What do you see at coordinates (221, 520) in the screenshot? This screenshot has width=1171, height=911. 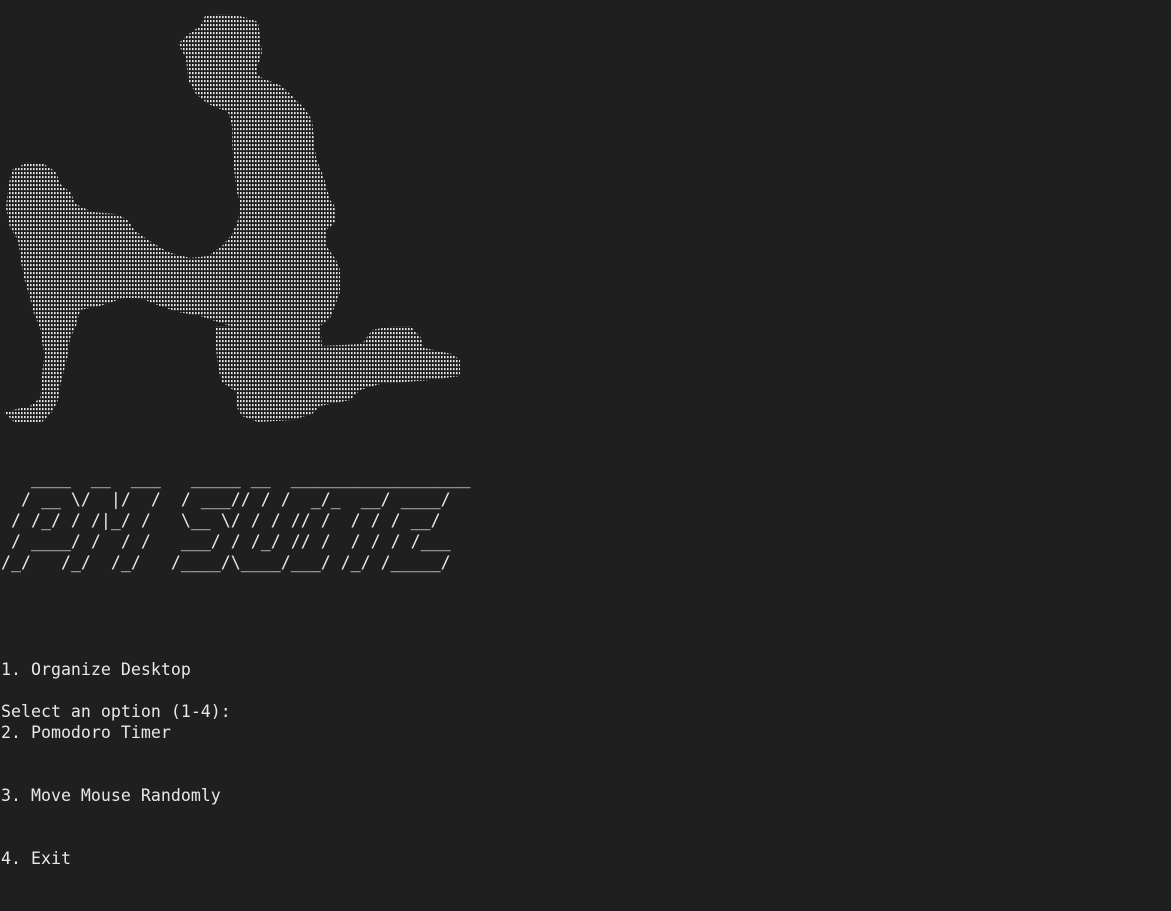 I see `logo-line: / /_/ / /|_/ / \__ \/ / / // / / / / __/` at bounding box center [221, 520].